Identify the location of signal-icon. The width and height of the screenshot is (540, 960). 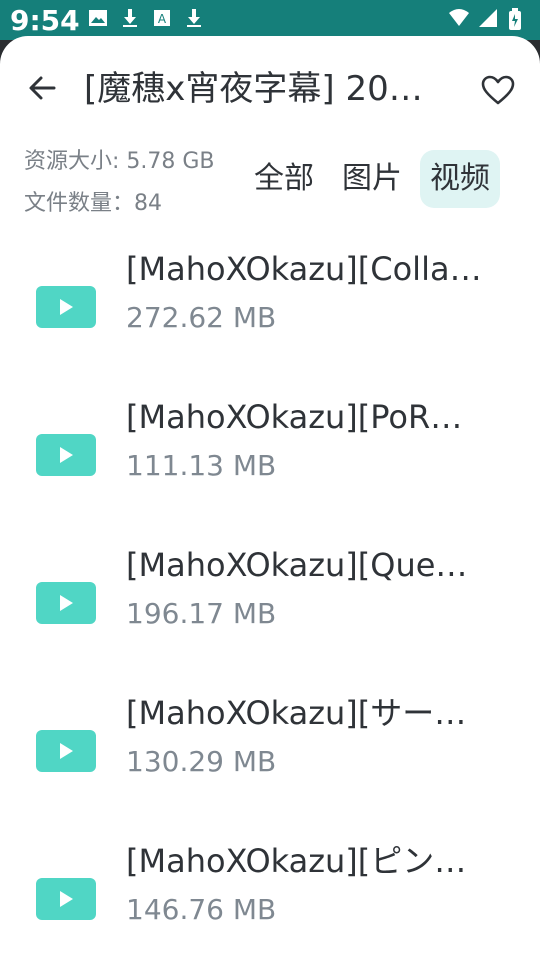
(489, 19).